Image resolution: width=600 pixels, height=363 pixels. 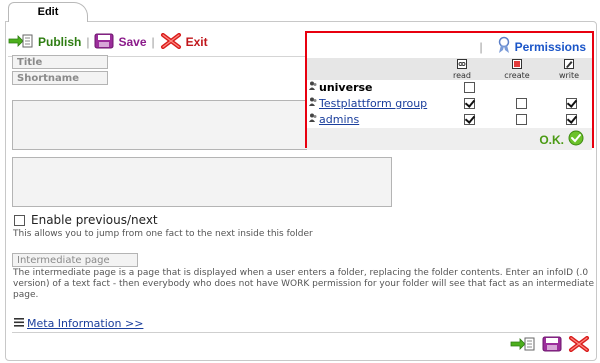 What do you see at coordinates (60, 62) in the screenshot?
I see `title-field: Title` at bounding box center [60, 62].